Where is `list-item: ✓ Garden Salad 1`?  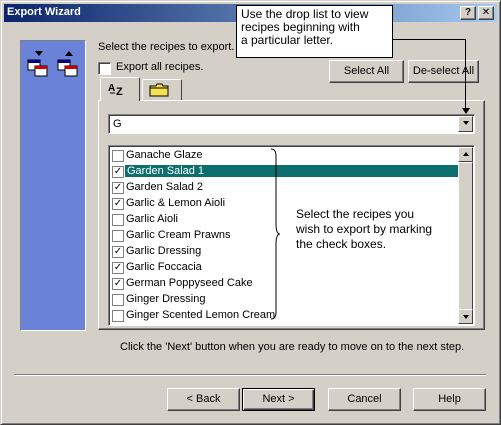
list-item: ✓ Garden Salad 1 is located at coordinates (285, 172).